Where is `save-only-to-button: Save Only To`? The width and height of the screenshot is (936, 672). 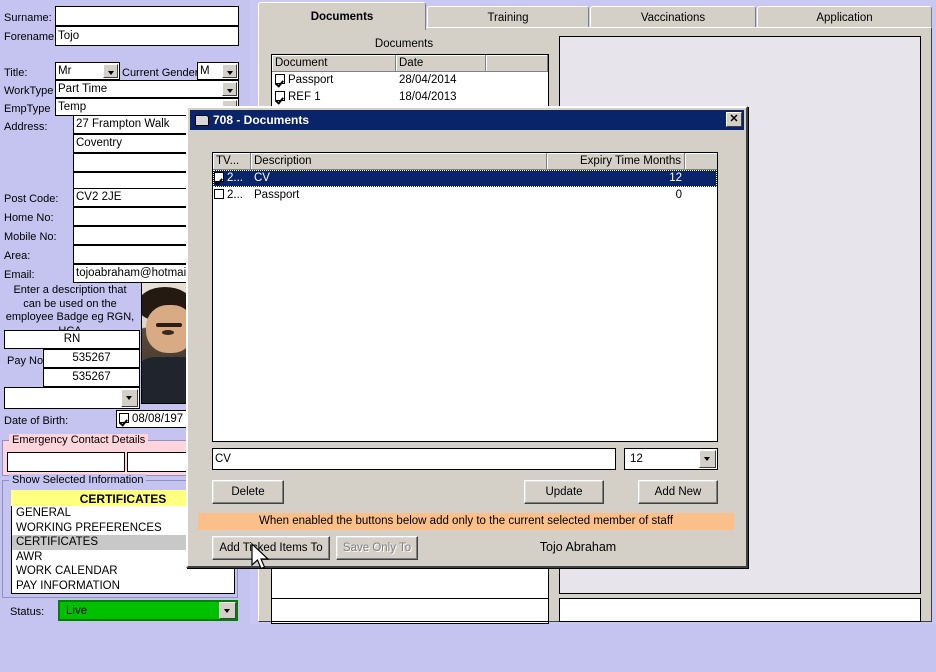 save-only-to-button: Save Only To is located at coordinates (377, 548).